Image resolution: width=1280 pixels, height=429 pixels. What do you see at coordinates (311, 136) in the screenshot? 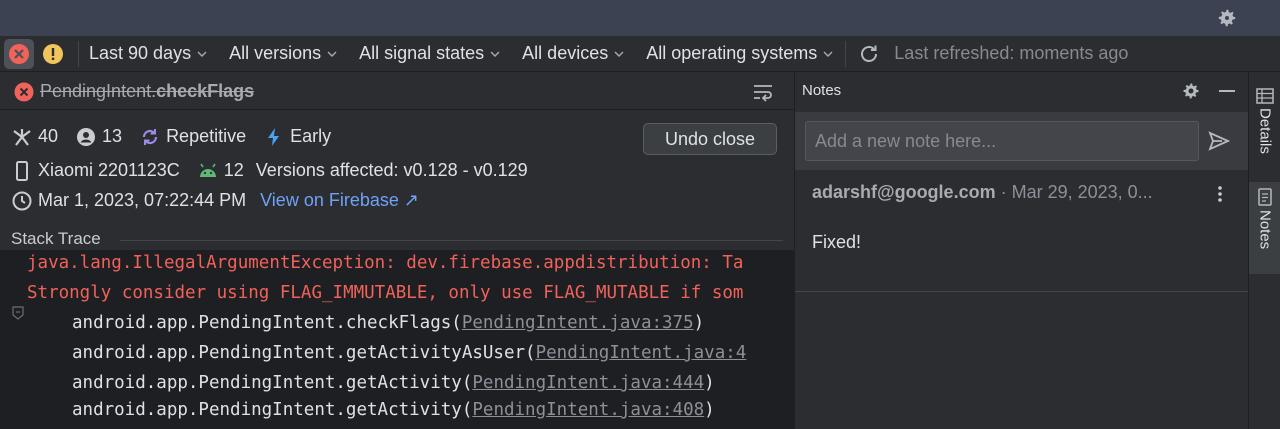
I see `signal-early: Early` at bounding box center [311, 136].